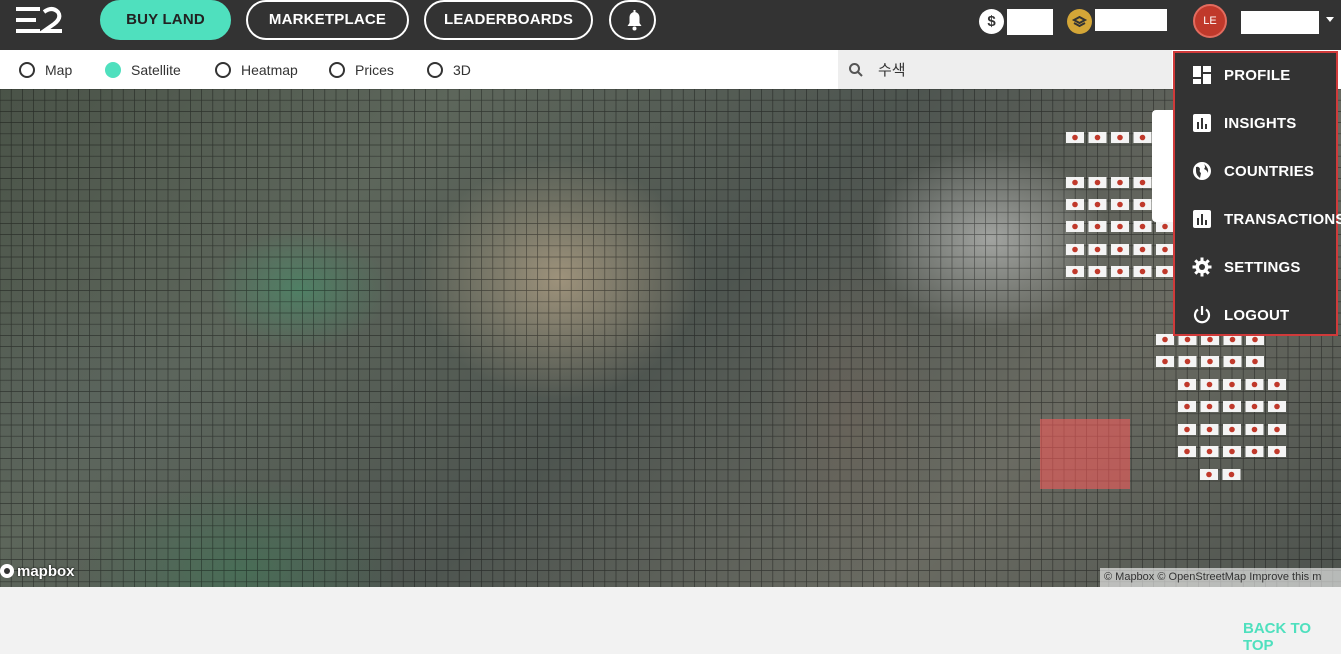 The height and width of the screenshot is (654, 1341). I want to click on menu-item-insights: INSIGHTS, so click(1255, 123).